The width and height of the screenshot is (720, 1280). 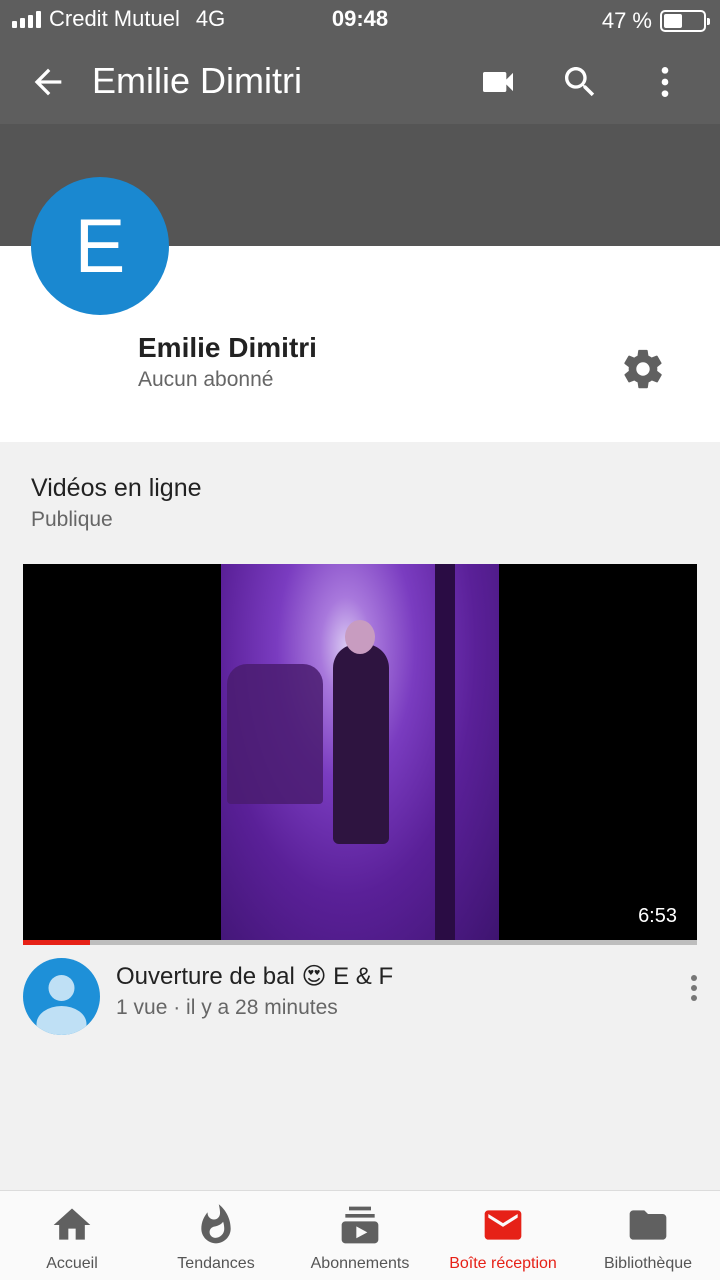 I want to click on nav-item-boite-reception: Boîte réception, so click(x=503, y=1235).